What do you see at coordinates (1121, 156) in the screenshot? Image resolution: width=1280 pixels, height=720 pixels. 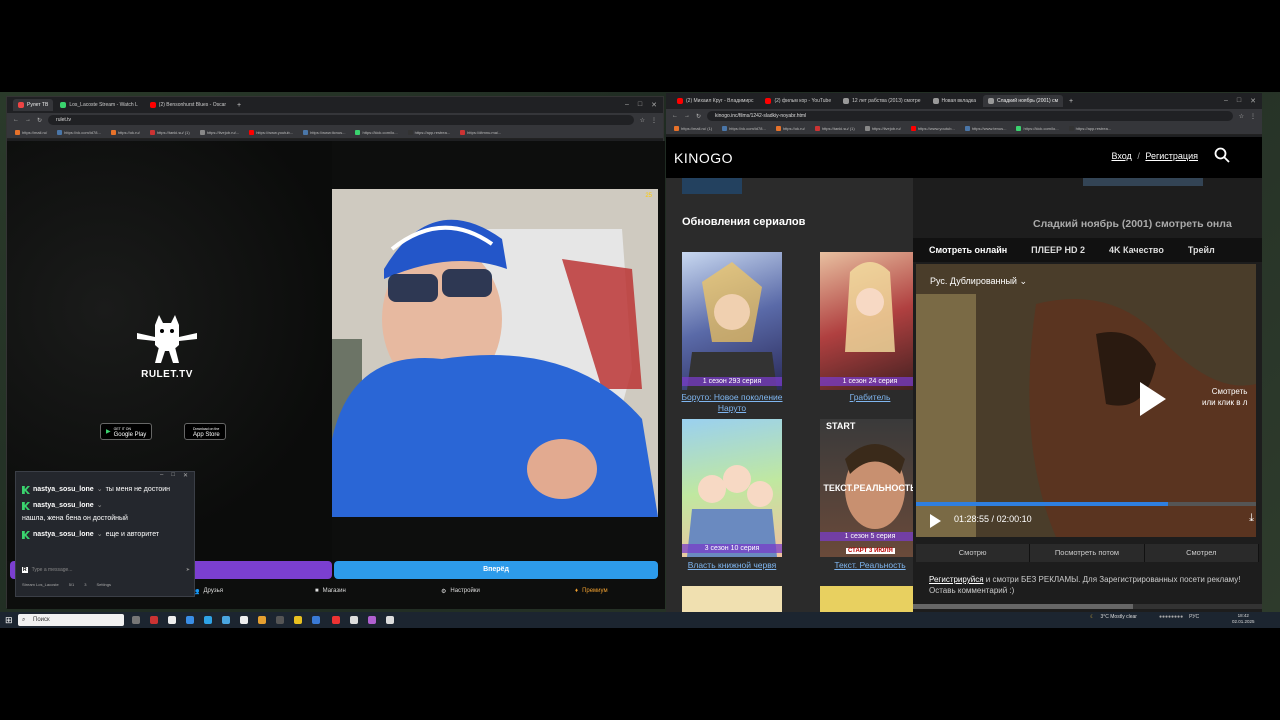 I see `login-link: Вход` at bounding box center [1121, 156].